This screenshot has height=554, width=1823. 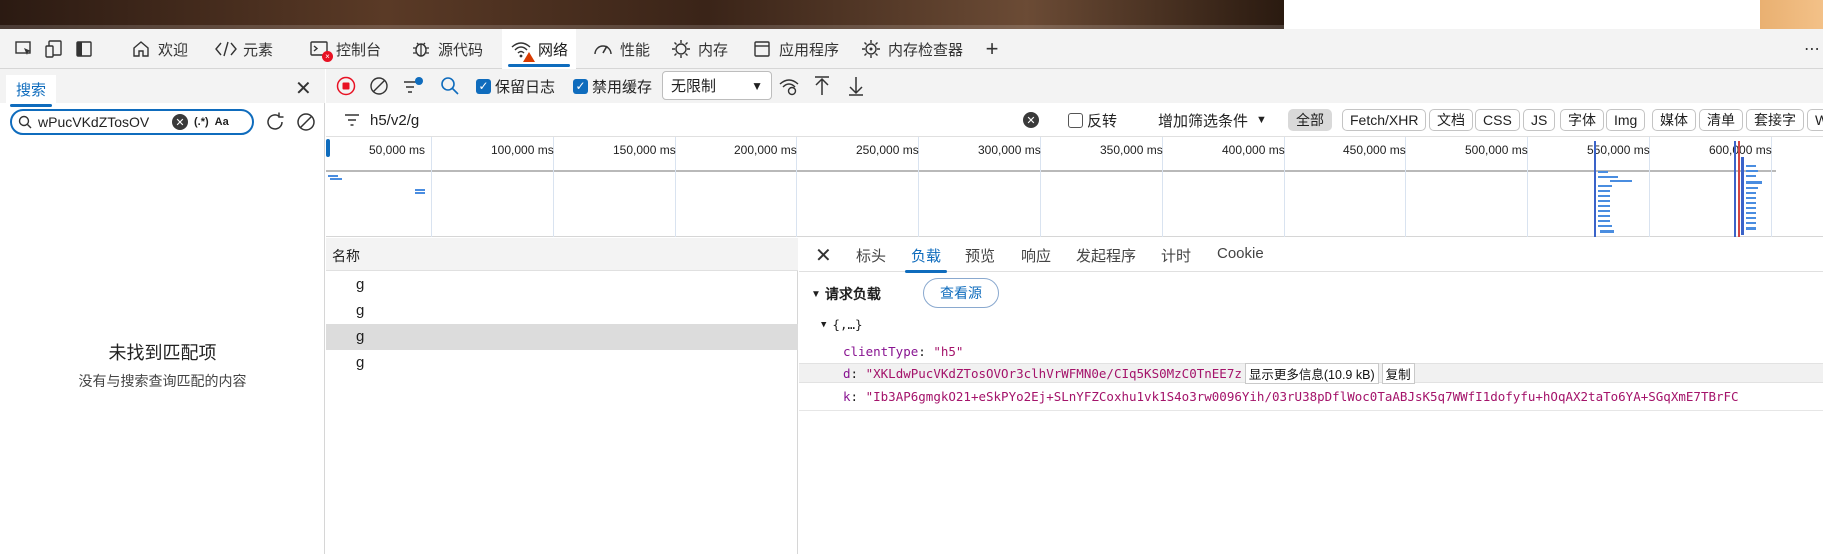 What do you see at coordinates (379, 86) in the screenshot?
I see `clear-log-icon` at bounding box center [379, 86].